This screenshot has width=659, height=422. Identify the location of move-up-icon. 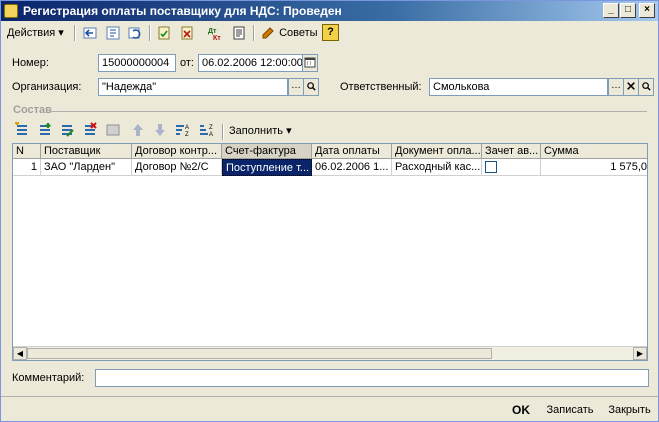
(138, 130).